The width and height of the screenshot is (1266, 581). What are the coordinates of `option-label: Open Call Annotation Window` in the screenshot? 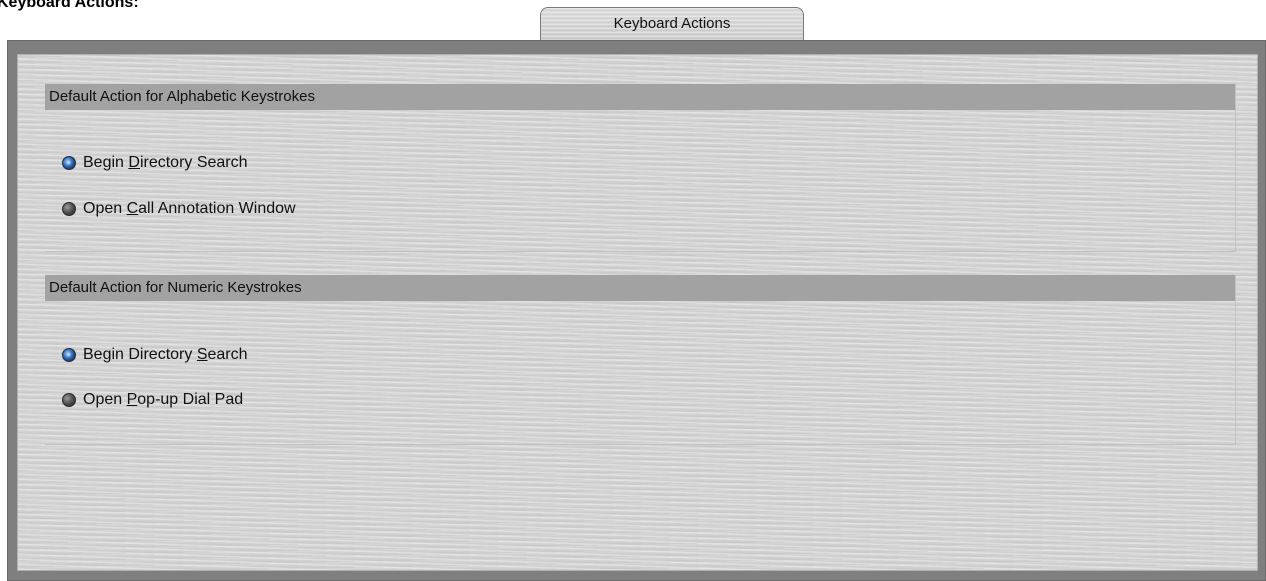 It's located at (189, 208).